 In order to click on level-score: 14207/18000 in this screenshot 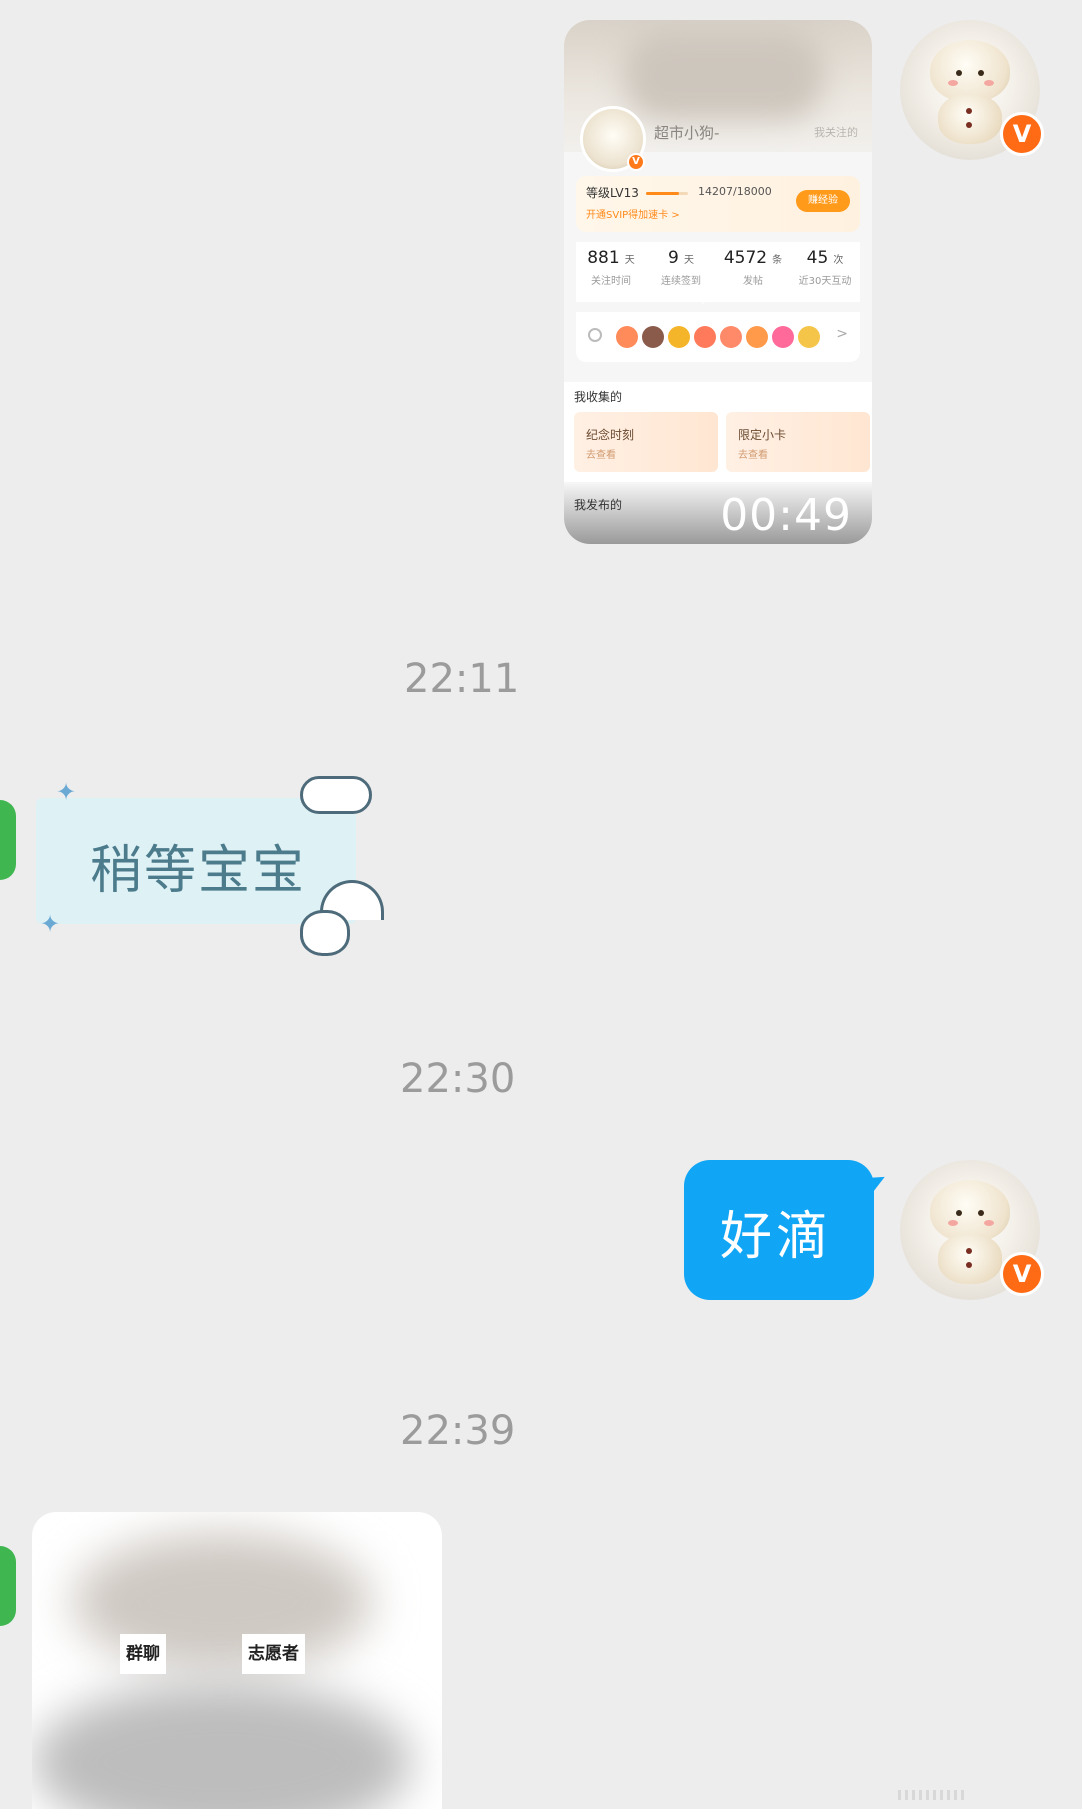, I will do `click(735, 191)`.